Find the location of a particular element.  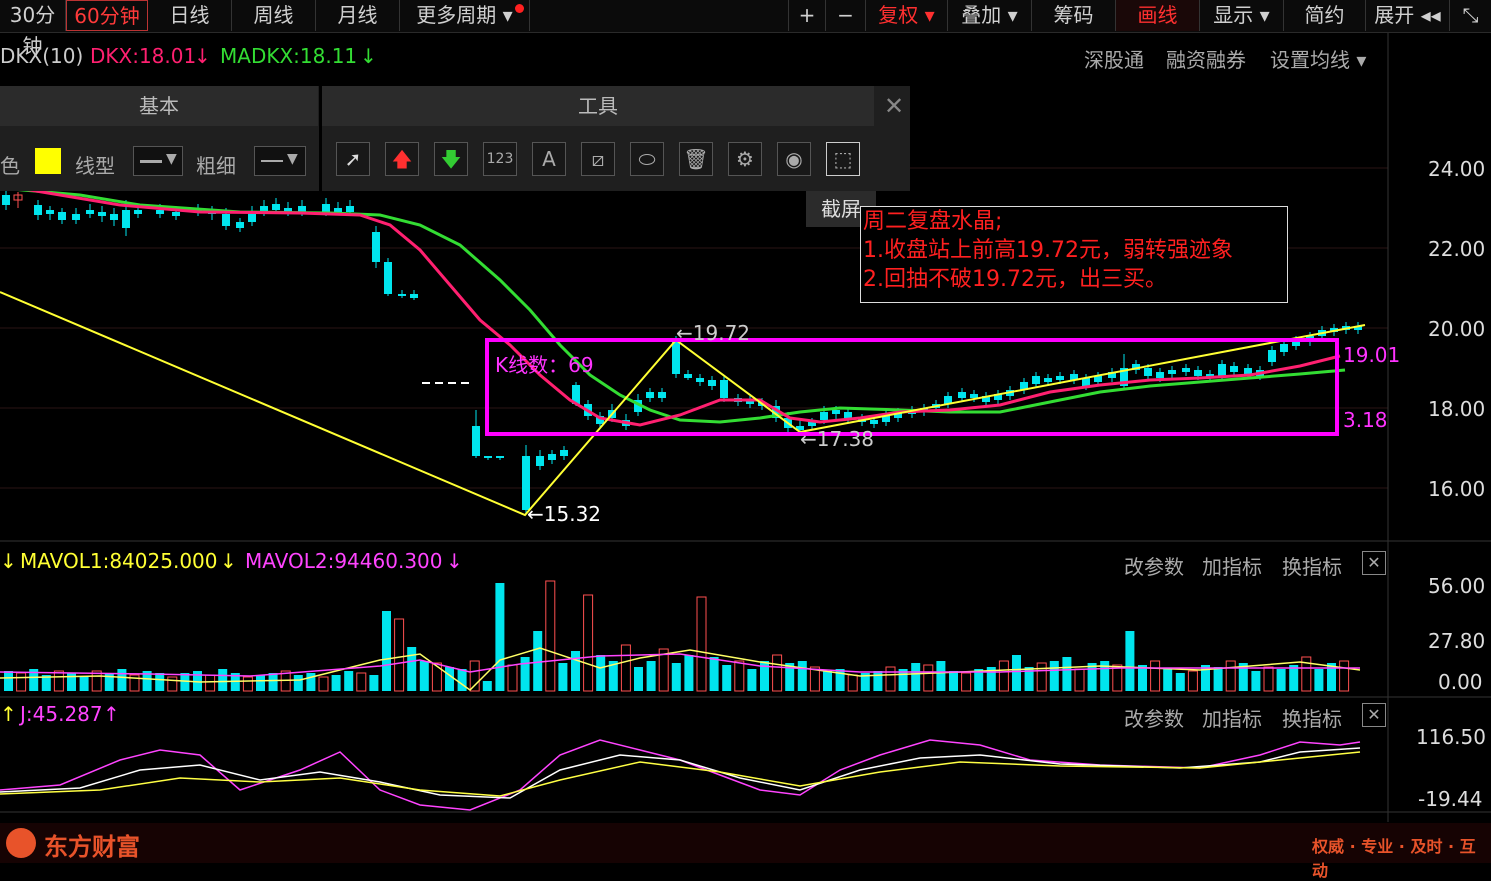

vol-add-indicator: 加指标 is located at coordinates (1232, 565).